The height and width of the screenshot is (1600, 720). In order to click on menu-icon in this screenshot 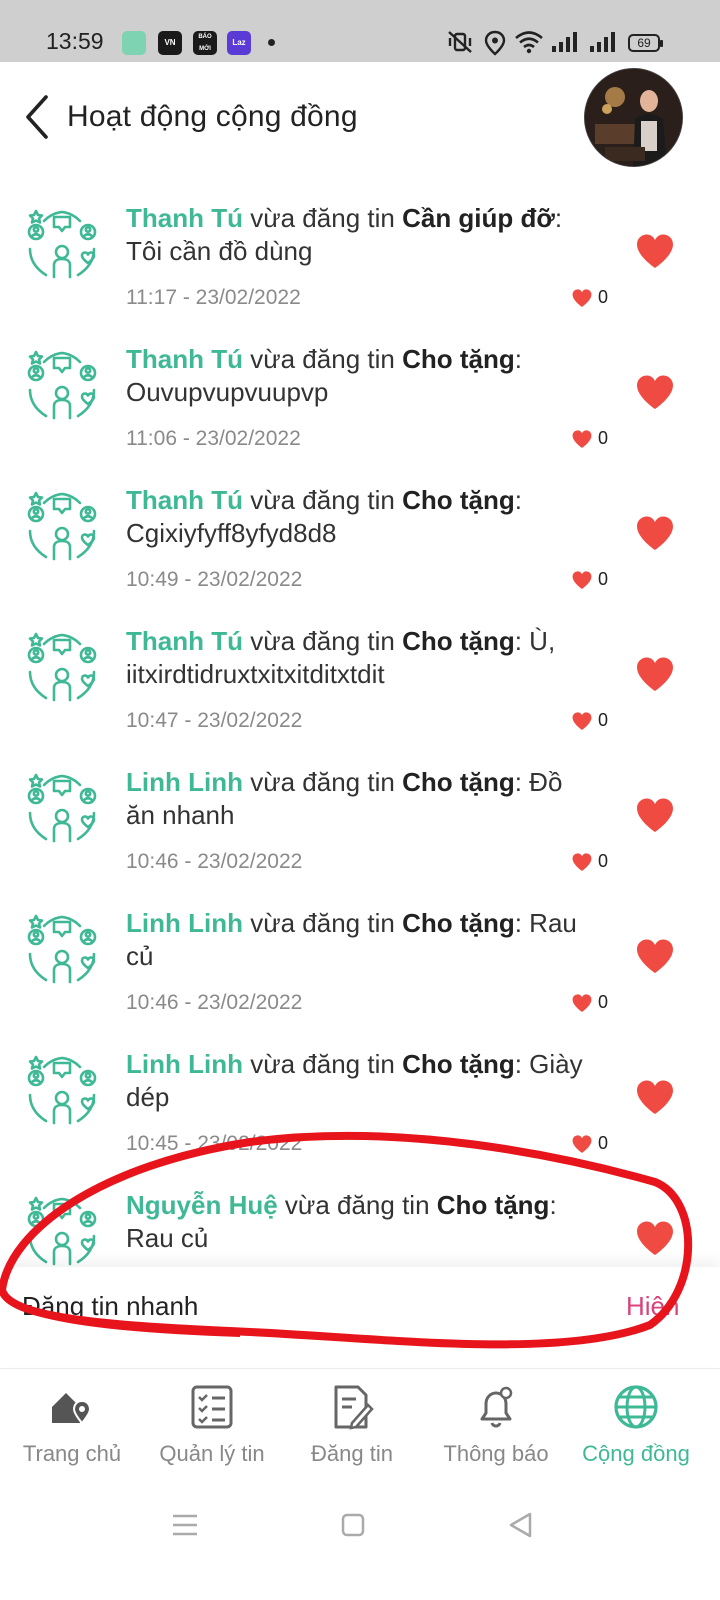, I will do `click(185, 1525)`.